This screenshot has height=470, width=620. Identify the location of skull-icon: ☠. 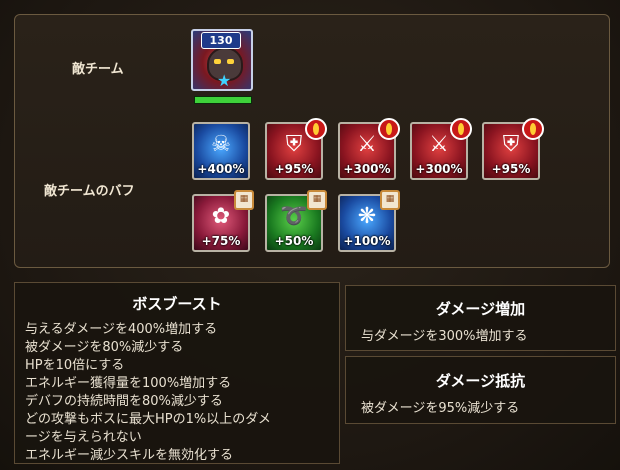
(221, 144).